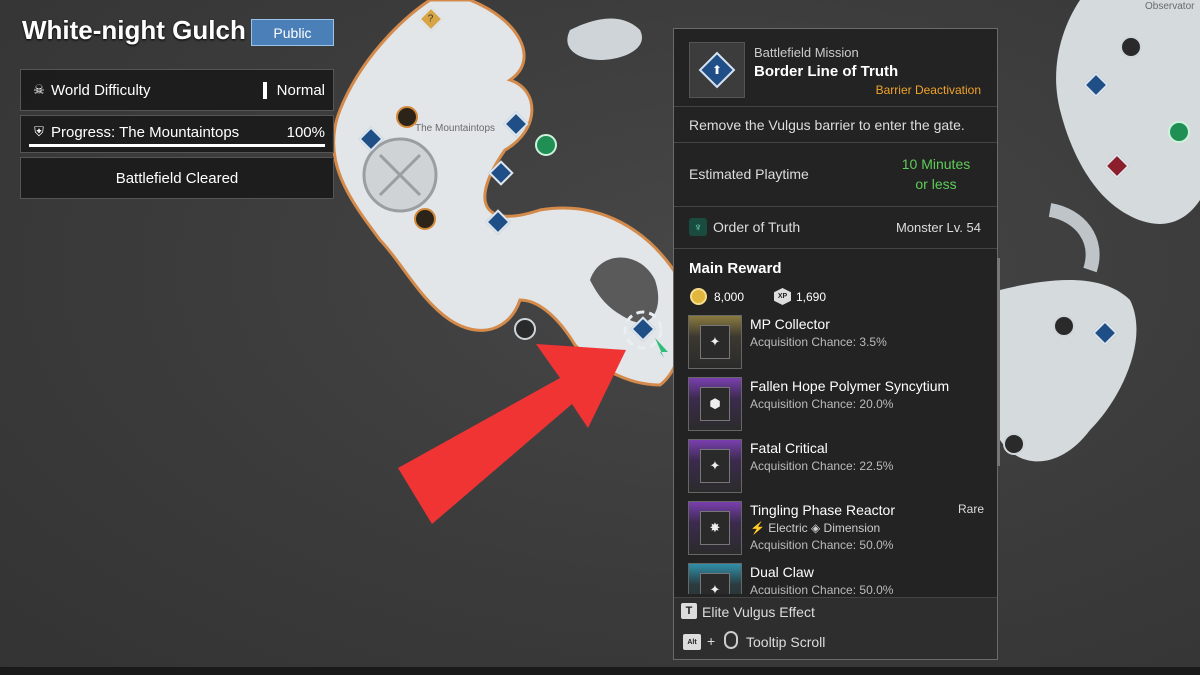 This screenshot has width=1200, height=675. Describe the element at coordinates (1128, 112) in the screenshot. I see `terrain-east` at that location.